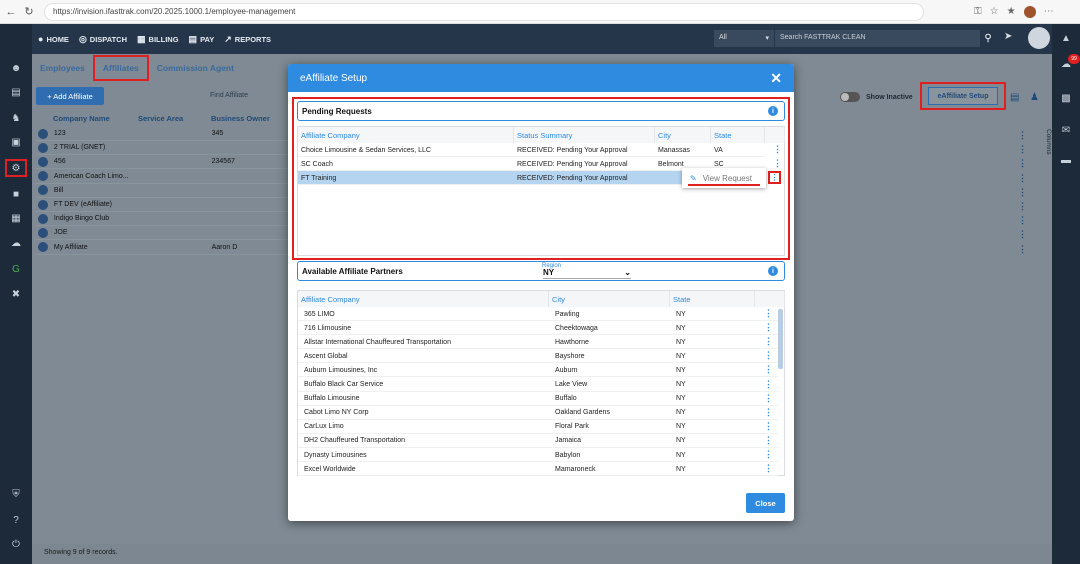 The image size is (1080, 564). What do you see at coordinates (963, 96) in the screenshot?
I see `eaffiliate-setup-button: eAffiliate Setup` at bounding box center [963, 96].